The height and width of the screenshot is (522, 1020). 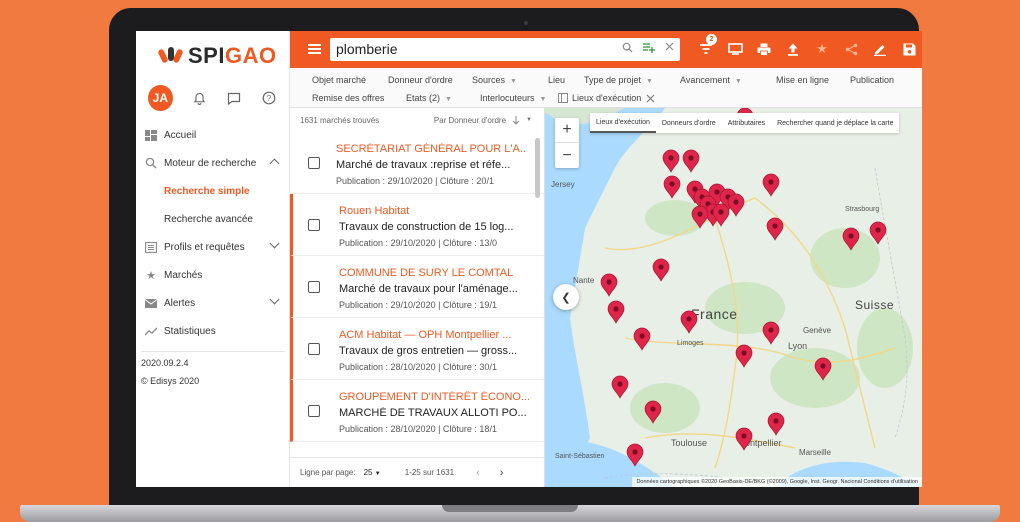 What do you see at coordinates (880, 49) in the screenshot?
I see `edit-icon` at bounding box center [880, 49].